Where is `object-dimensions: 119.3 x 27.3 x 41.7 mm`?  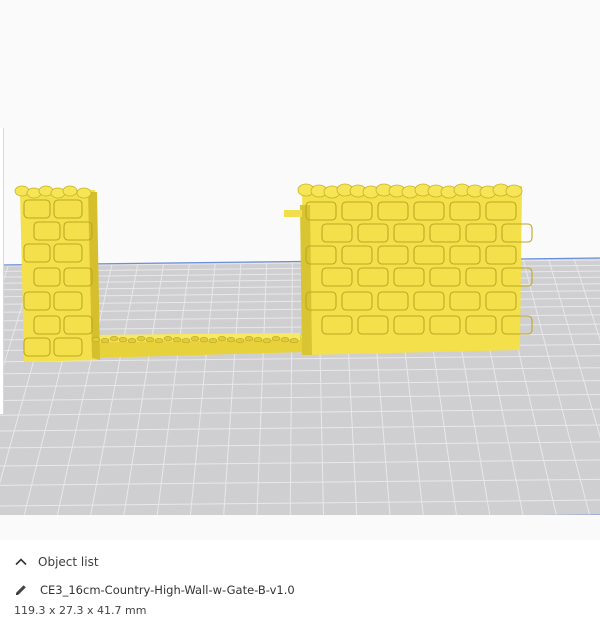
object-dimensions: 119.3 x 27.3 x 41.7 mm is located at coordinates (80, 610).